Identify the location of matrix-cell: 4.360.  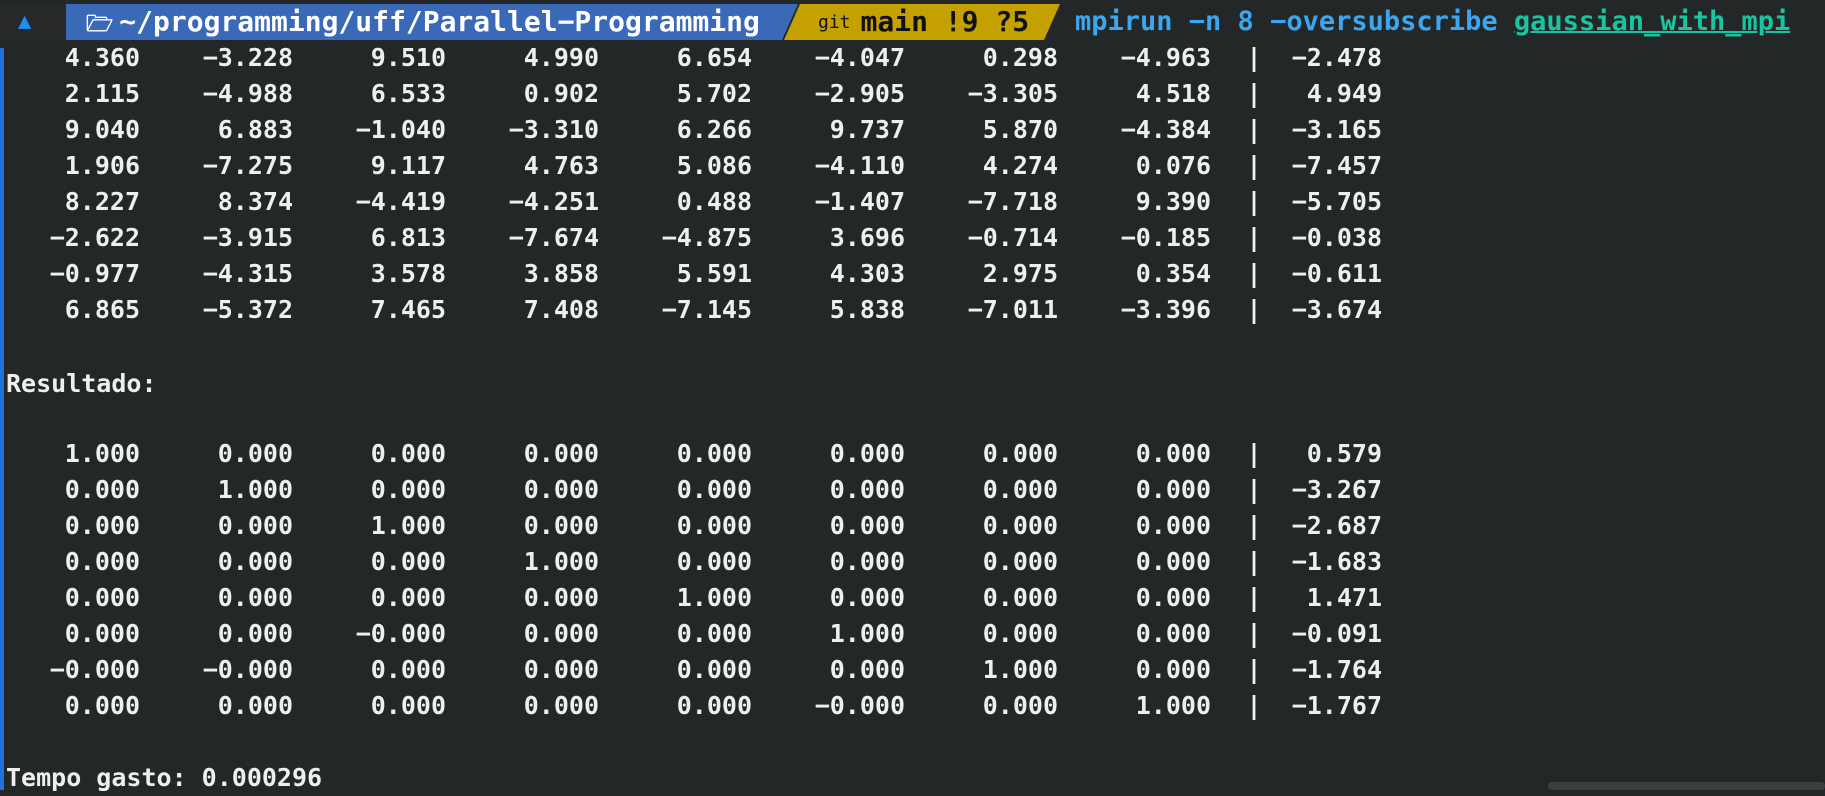
(102, 57).